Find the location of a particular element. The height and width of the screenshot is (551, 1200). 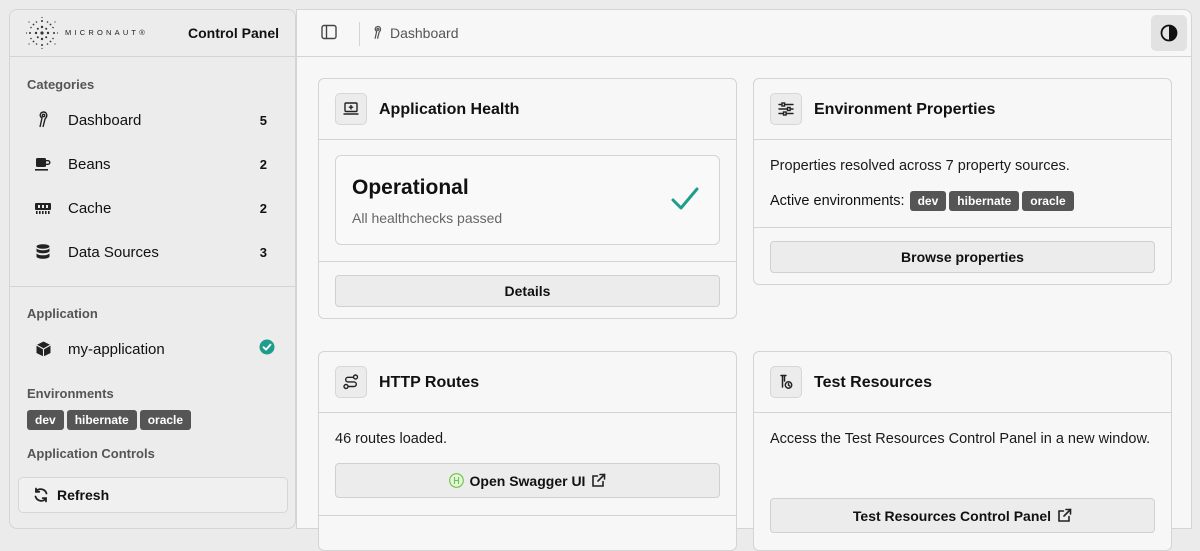

topbar-divider is located at coordinates (359, 34).